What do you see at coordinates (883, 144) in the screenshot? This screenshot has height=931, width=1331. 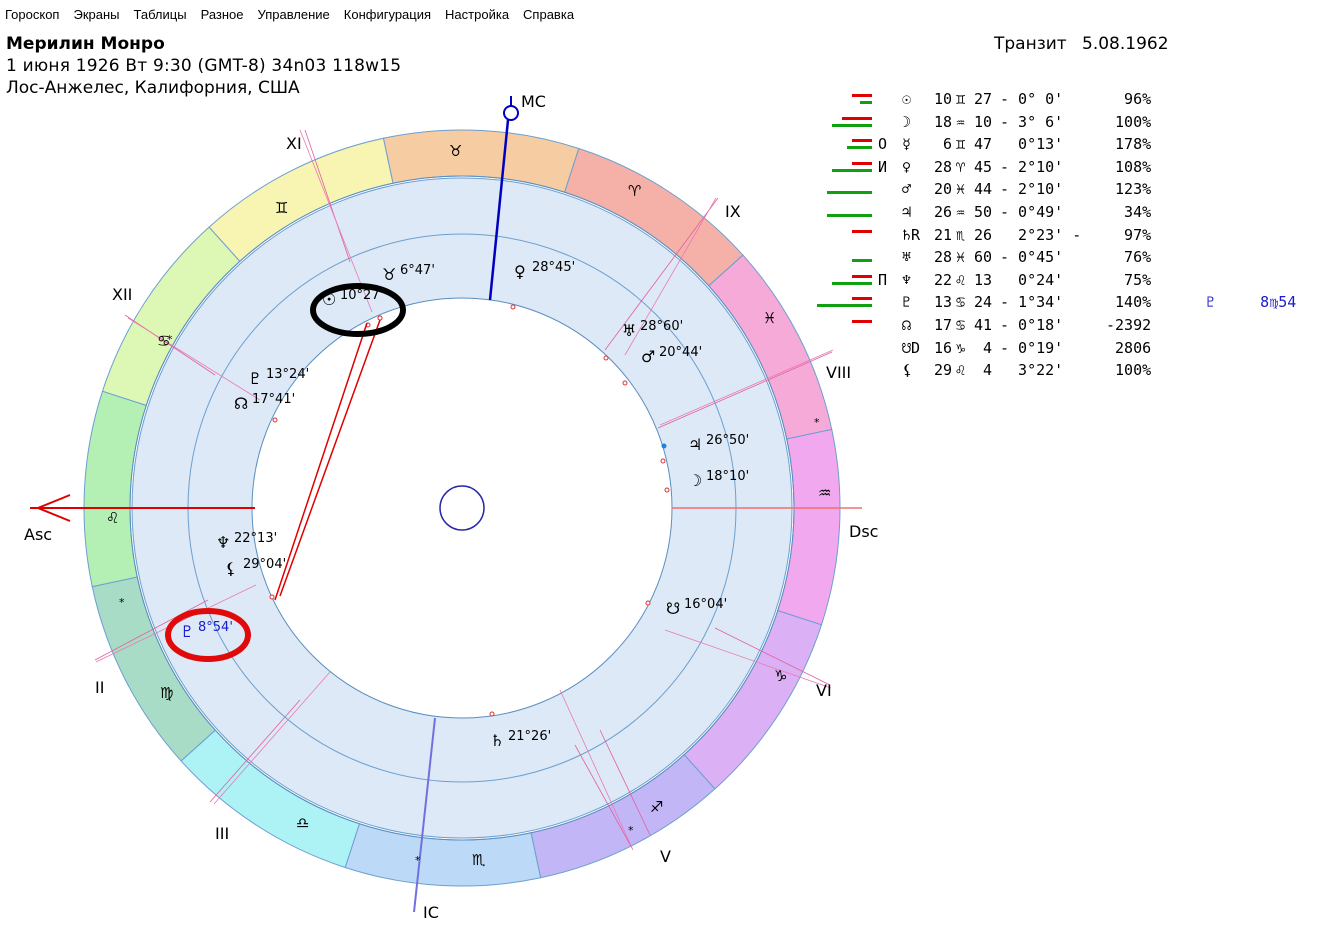 I see `planet-prefix: O` at bounding box center [883, 144].